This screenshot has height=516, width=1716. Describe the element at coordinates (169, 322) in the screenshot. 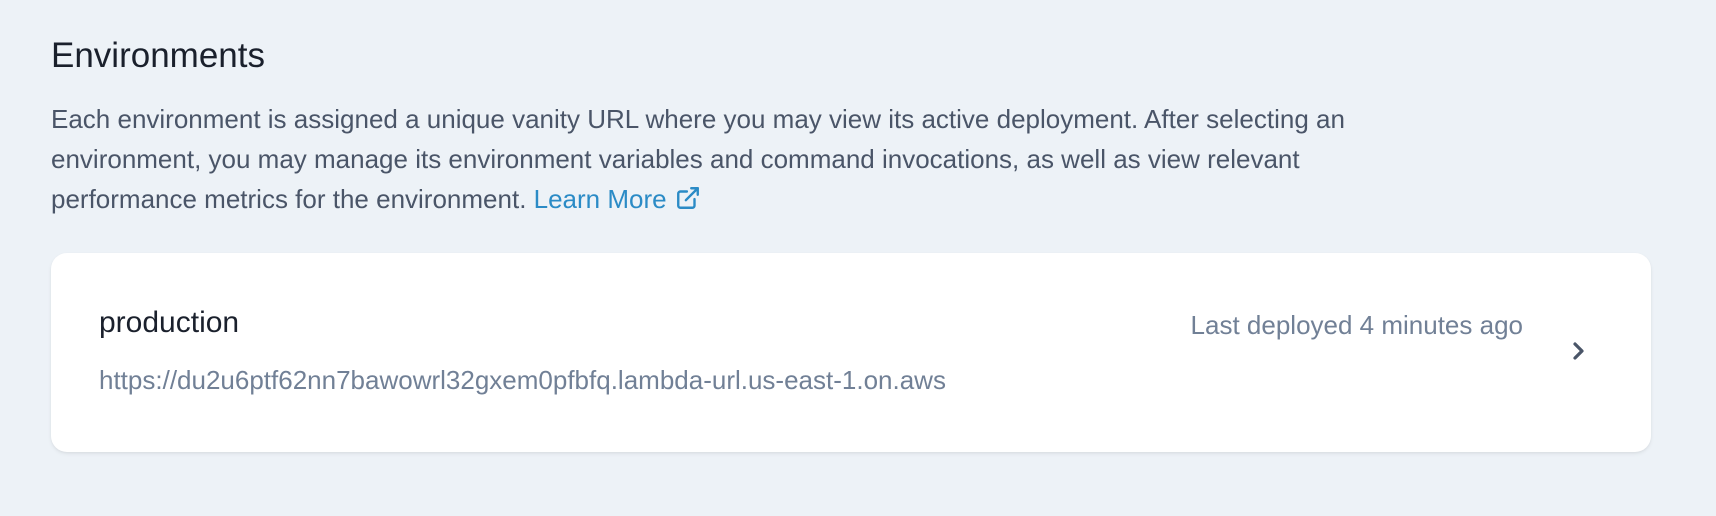

I see `environment-name: production` at that location.